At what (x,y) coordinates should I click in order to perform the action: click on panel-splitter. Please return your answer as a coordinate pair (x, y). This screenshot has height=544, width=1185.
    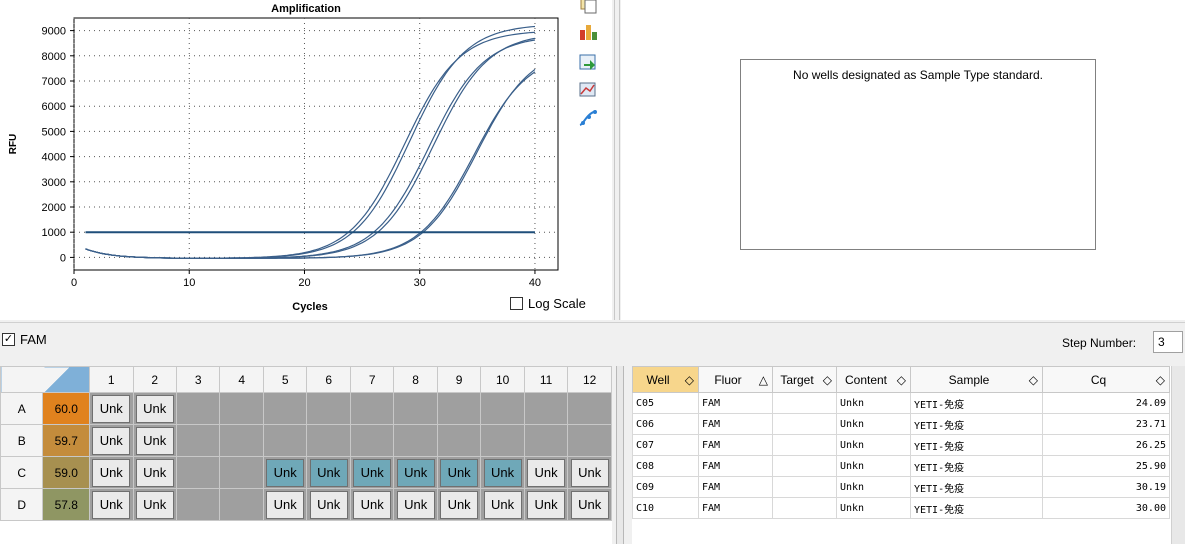
    Looking at the image, I should click on (617, 160).